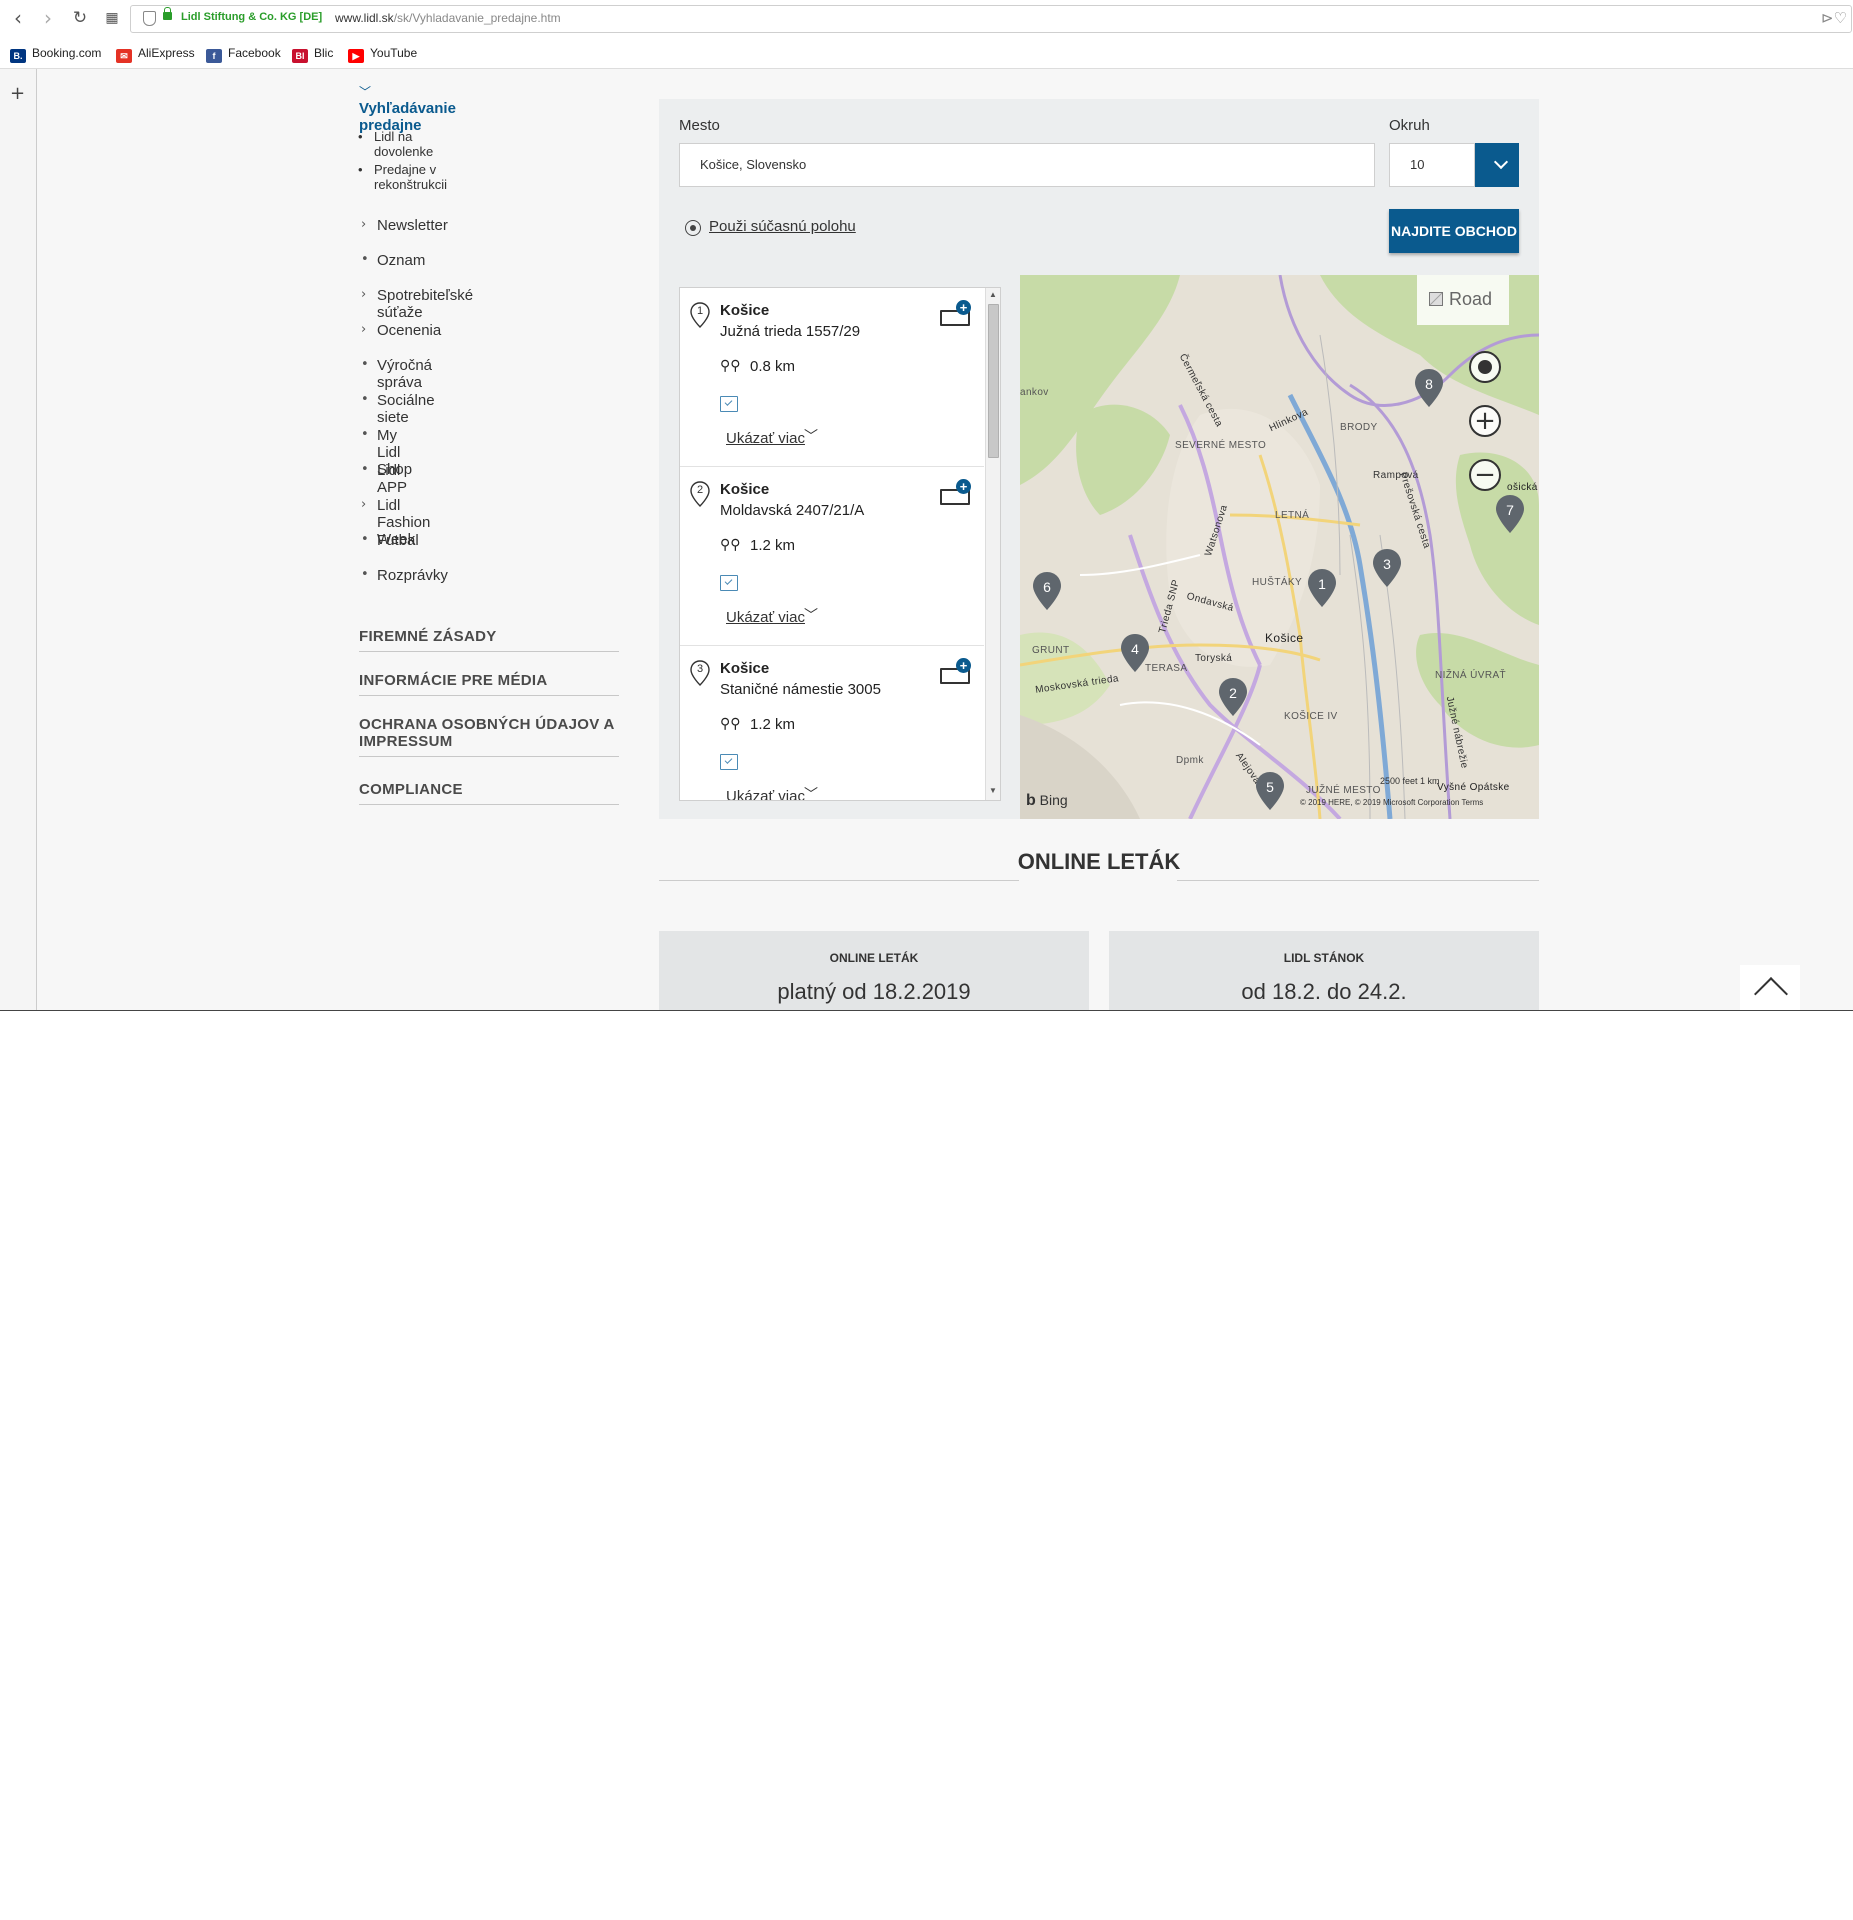 The height and width of the screenshot is (1920, 1853). Describe the element at coordinates (489, 640) in the screenshot. I see `nav-section-company: FIREMNÉ ZÁSADY` at that location.